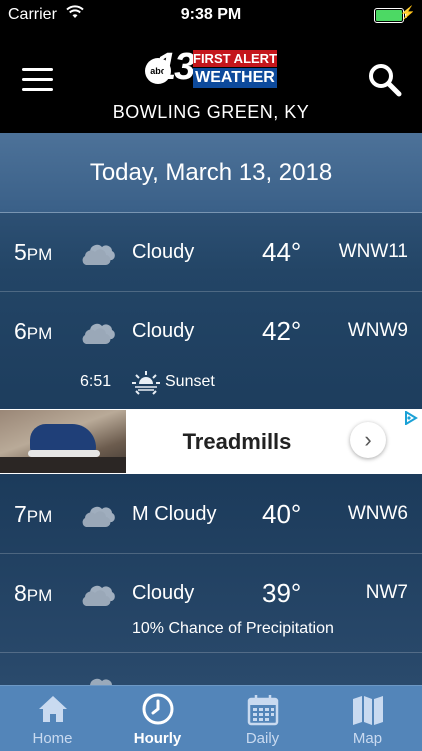  What do you see at coordinates (52, 738) in the screenshot?
I see `tab-label: Home` at bounding box center [52, 738].